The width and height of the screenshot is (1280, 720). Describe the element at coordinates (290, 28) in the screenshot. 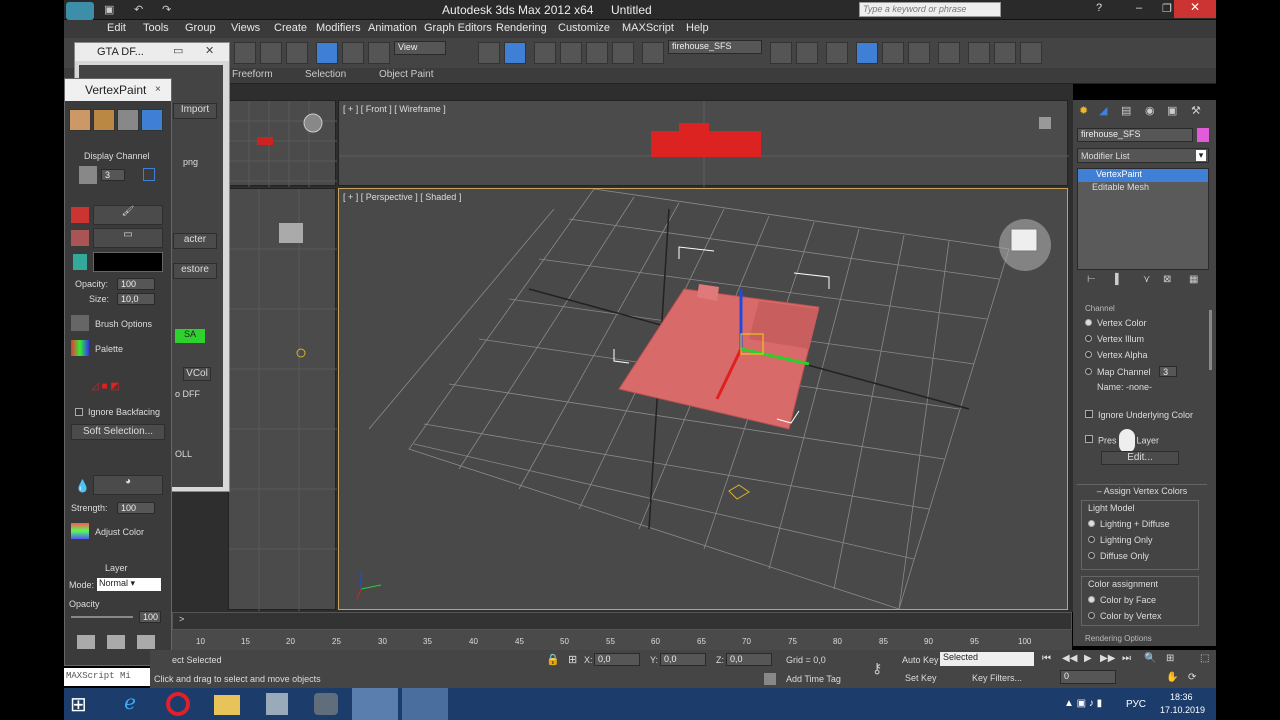

I see `menu-create: Create` at that location.